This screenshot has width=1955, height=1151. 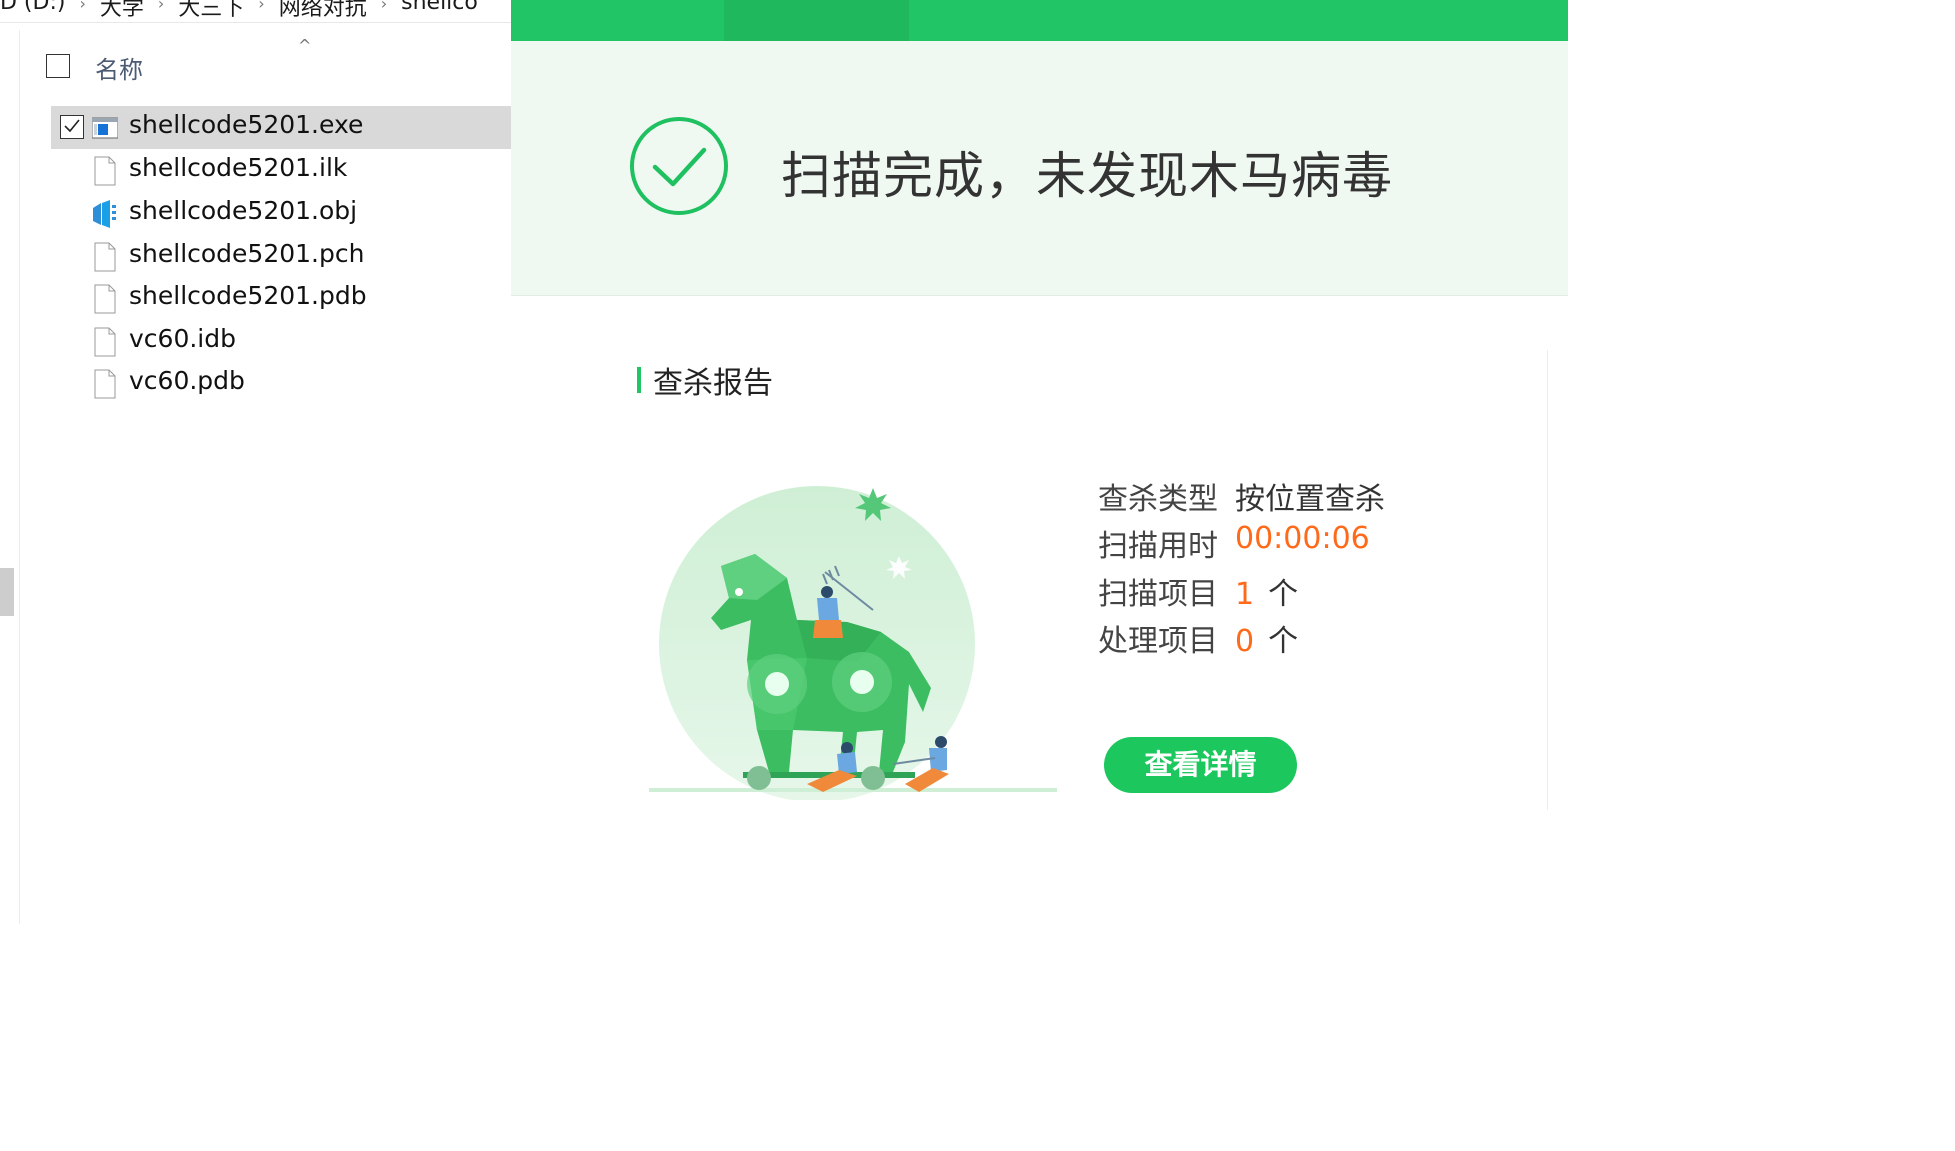 I want to click on file-name: shellcode5201.ilk, so click(x=238, y=167).